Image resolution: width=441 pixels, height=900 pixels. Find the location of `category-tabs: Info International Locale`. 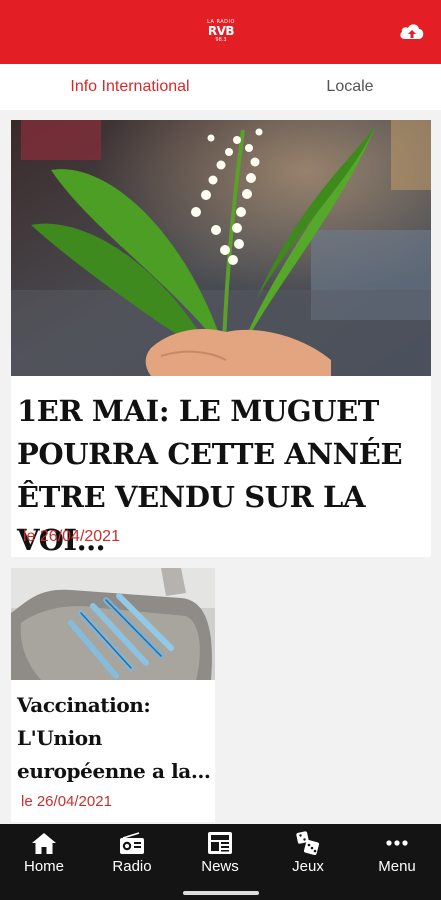

category-tabs: Info International Locale is located at coordinates (220, 87).